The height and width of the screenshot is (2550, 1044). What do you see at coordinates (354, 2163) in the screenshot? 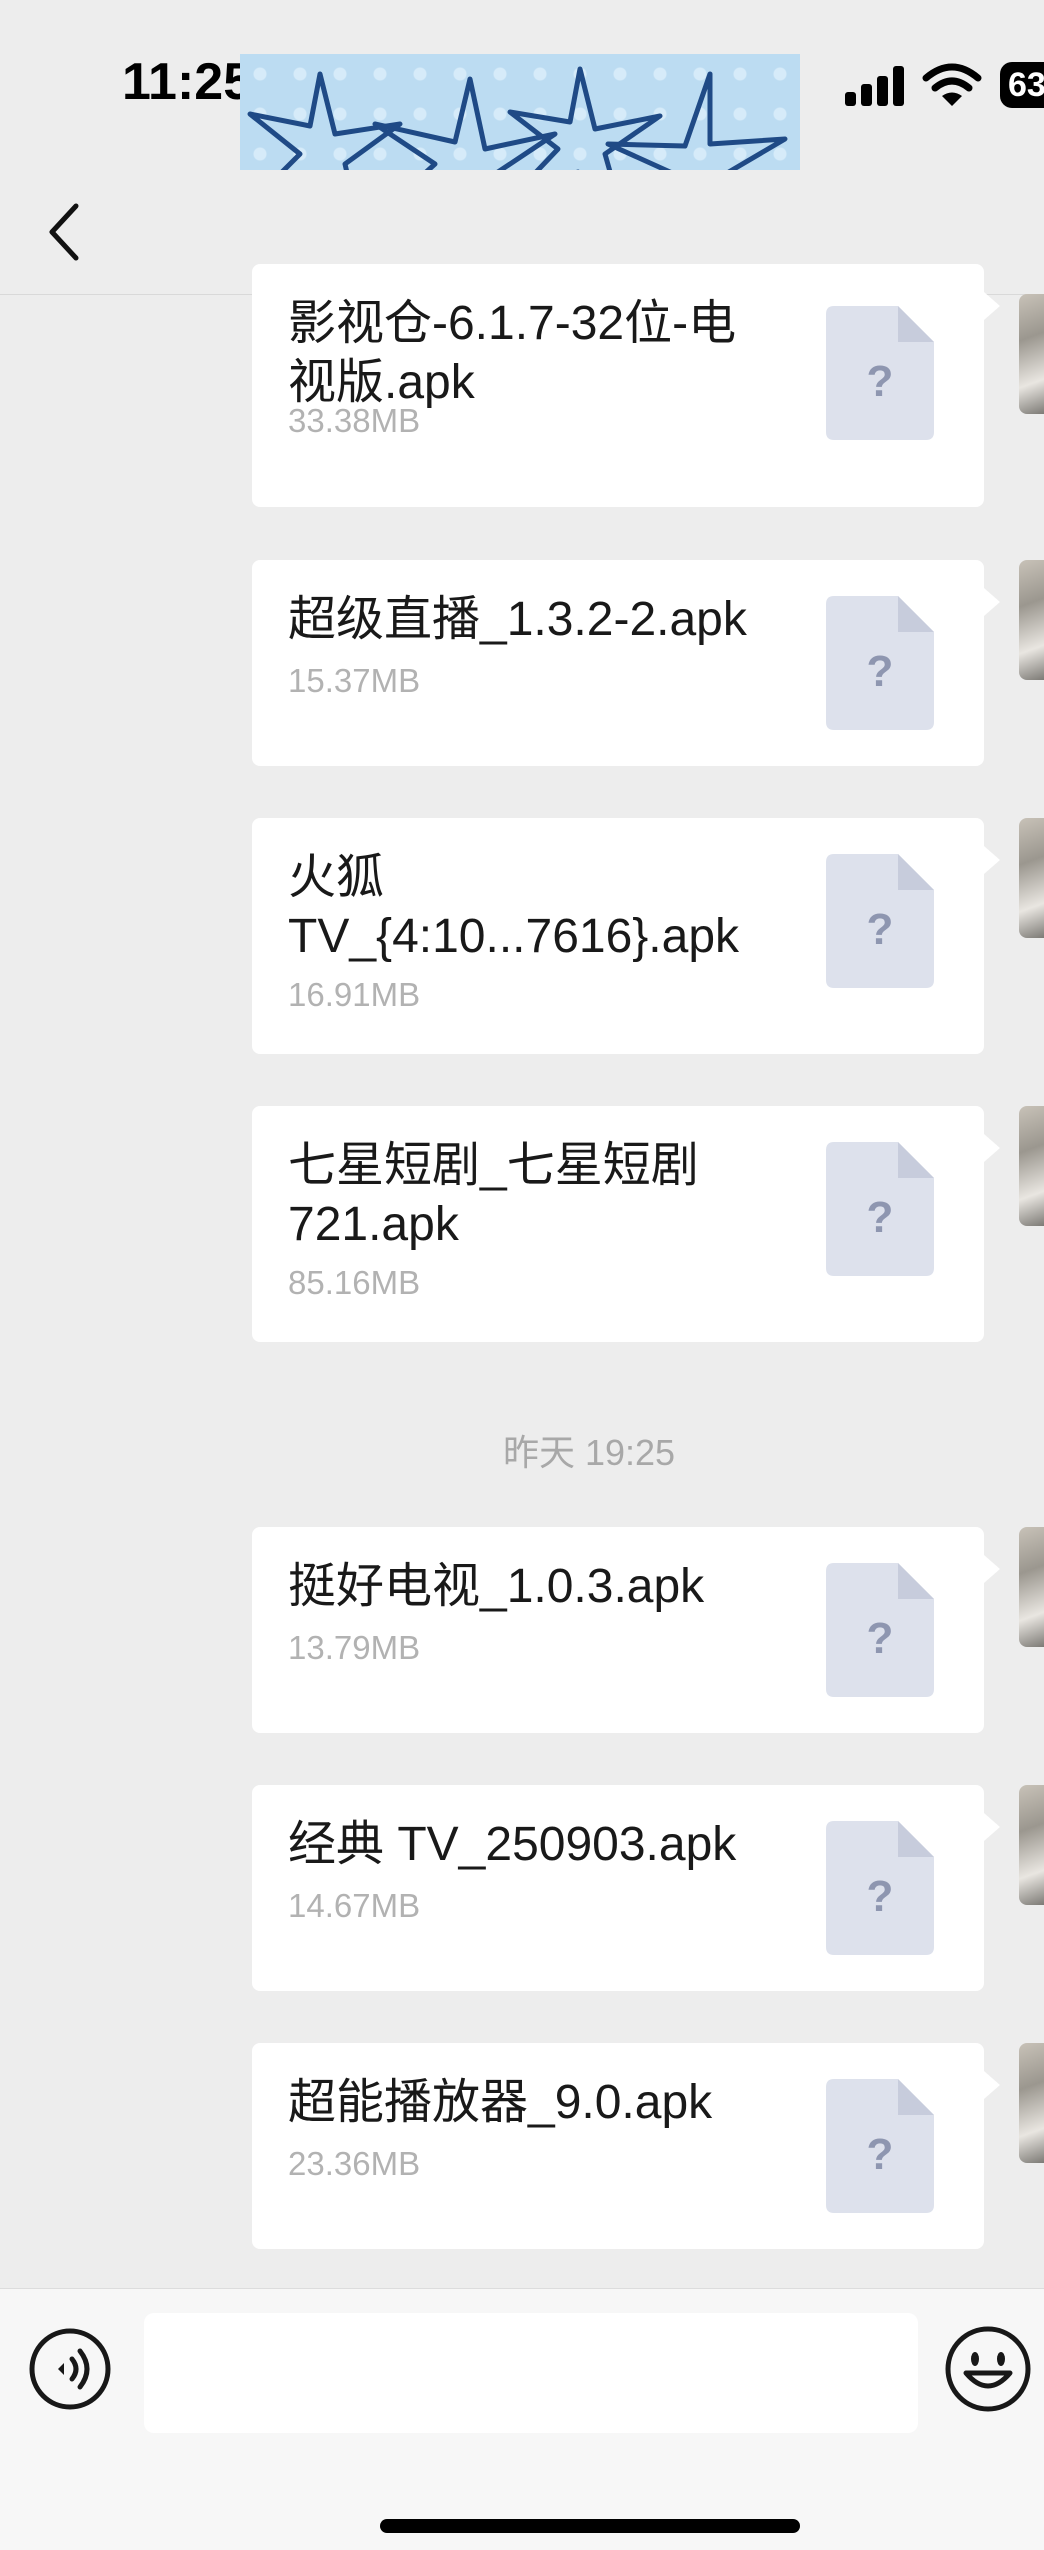
I see `file-size: 23.36MB` at bounding box center [354, 2163].